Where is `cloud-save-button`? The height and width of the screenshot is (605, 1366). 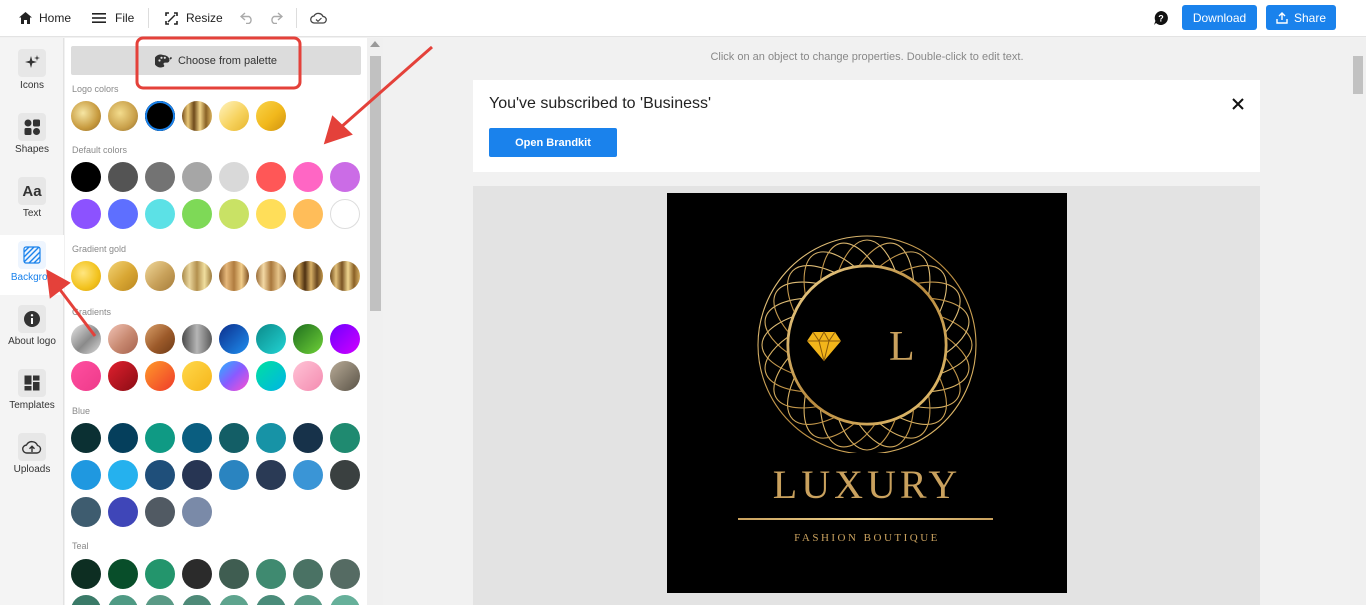
cloud-save-button is located at coordinates (318, 18).